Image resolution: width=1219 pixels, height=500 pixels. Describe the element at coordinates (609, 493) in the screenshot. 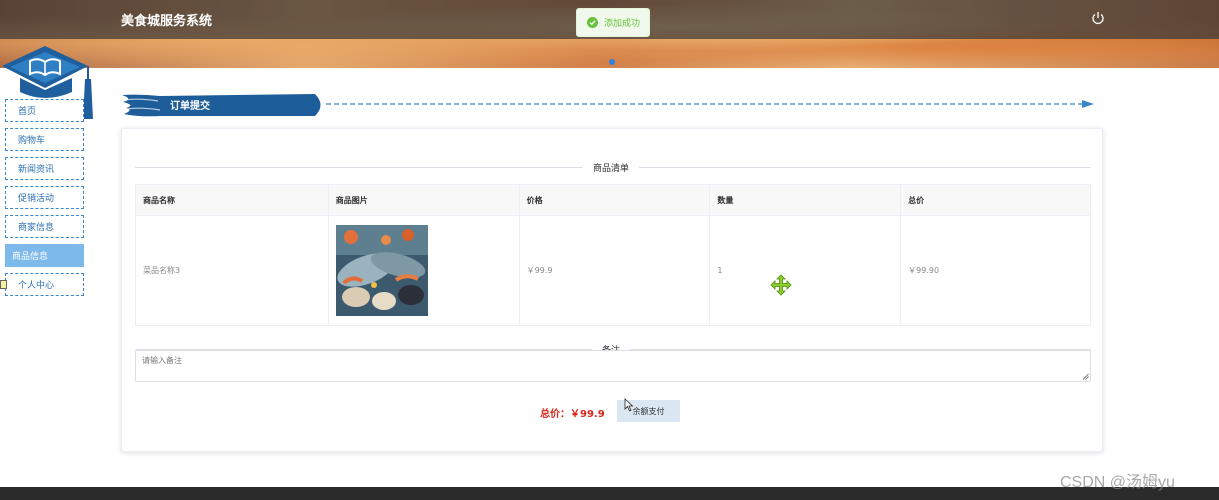

I see `footer-bar` at that location.